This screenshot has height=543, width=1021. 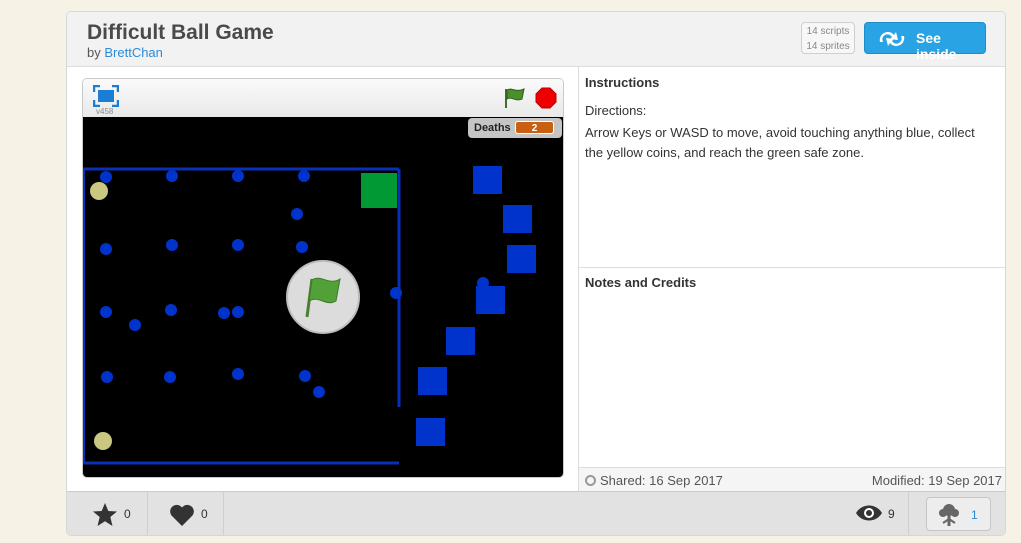 What do you see at coordinates (828, 38) in the screenshot?
I see `project-counts: 14 scripts 14 sprites` at bounding box center [828, 38].